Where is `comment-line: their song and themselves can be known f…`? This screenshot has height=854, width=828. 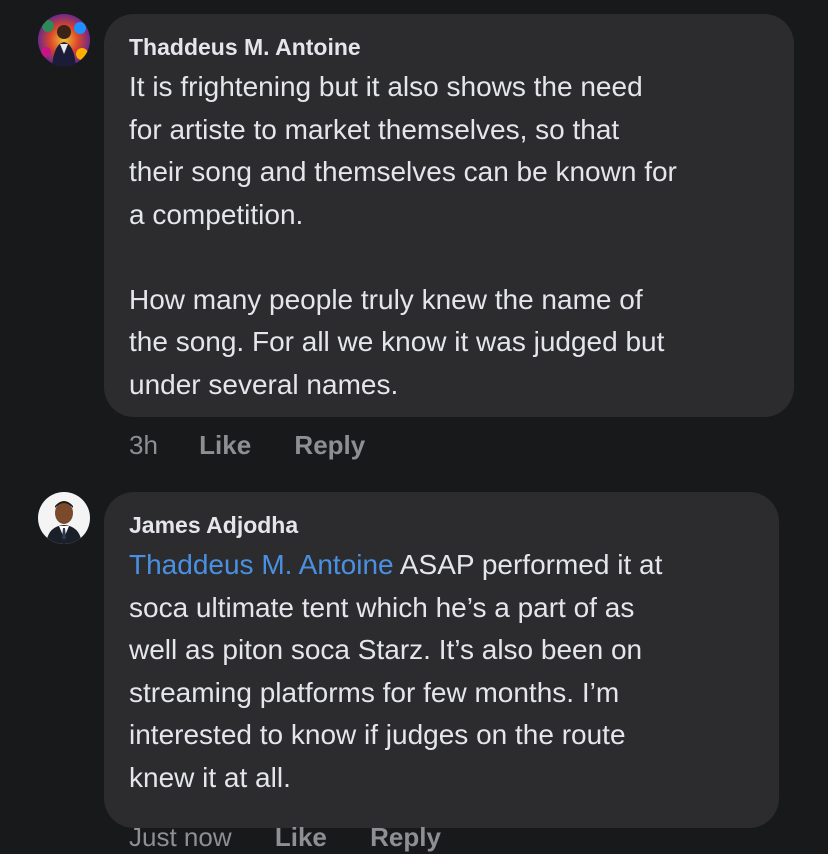 comment-line: their song and themselves can be known f… is located at coordinates (403, 171).